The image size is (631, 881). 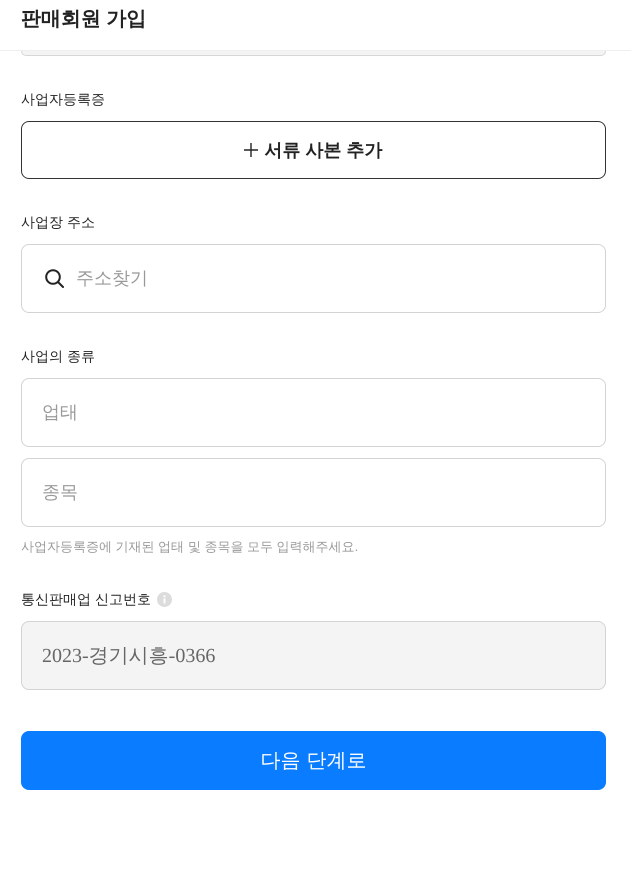 What do you see at coordinates (313, 53) in the screenshot?
I see `input-field` at bounding box center [313, 53].